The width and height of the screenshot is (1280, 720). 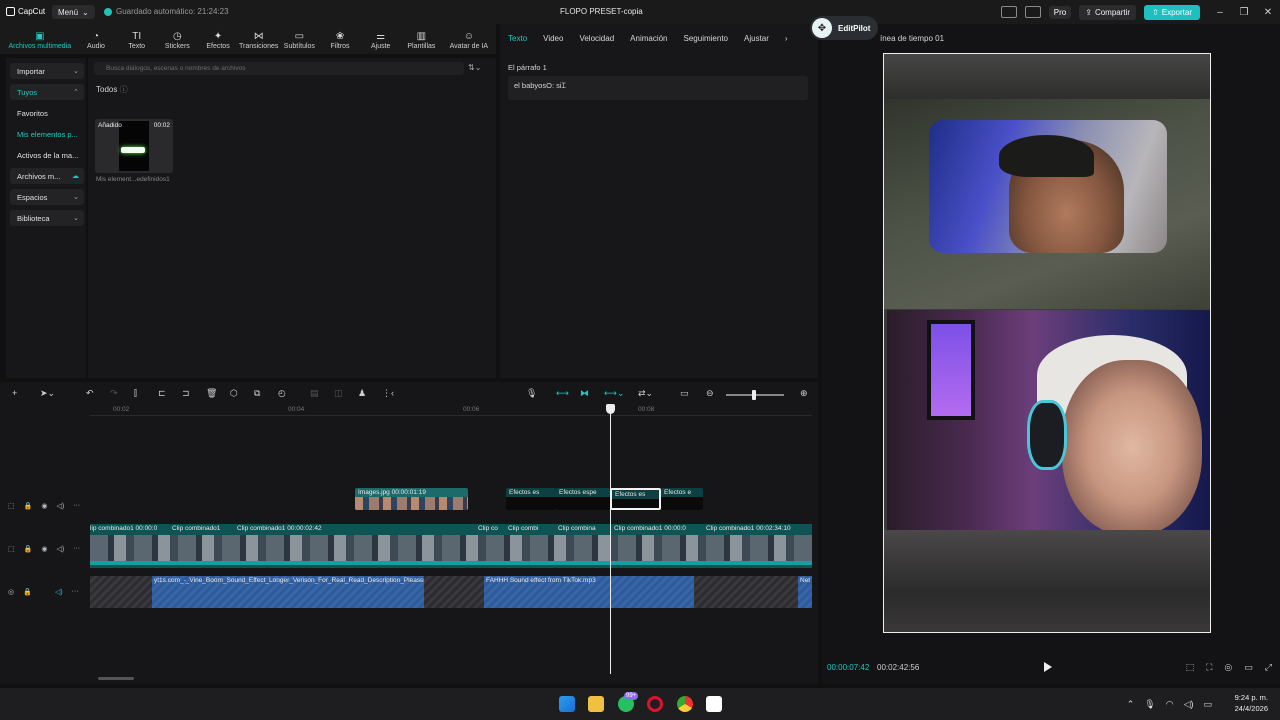 I want to click on collapse-icon: ⋮‹, so click(x=388, y=393).